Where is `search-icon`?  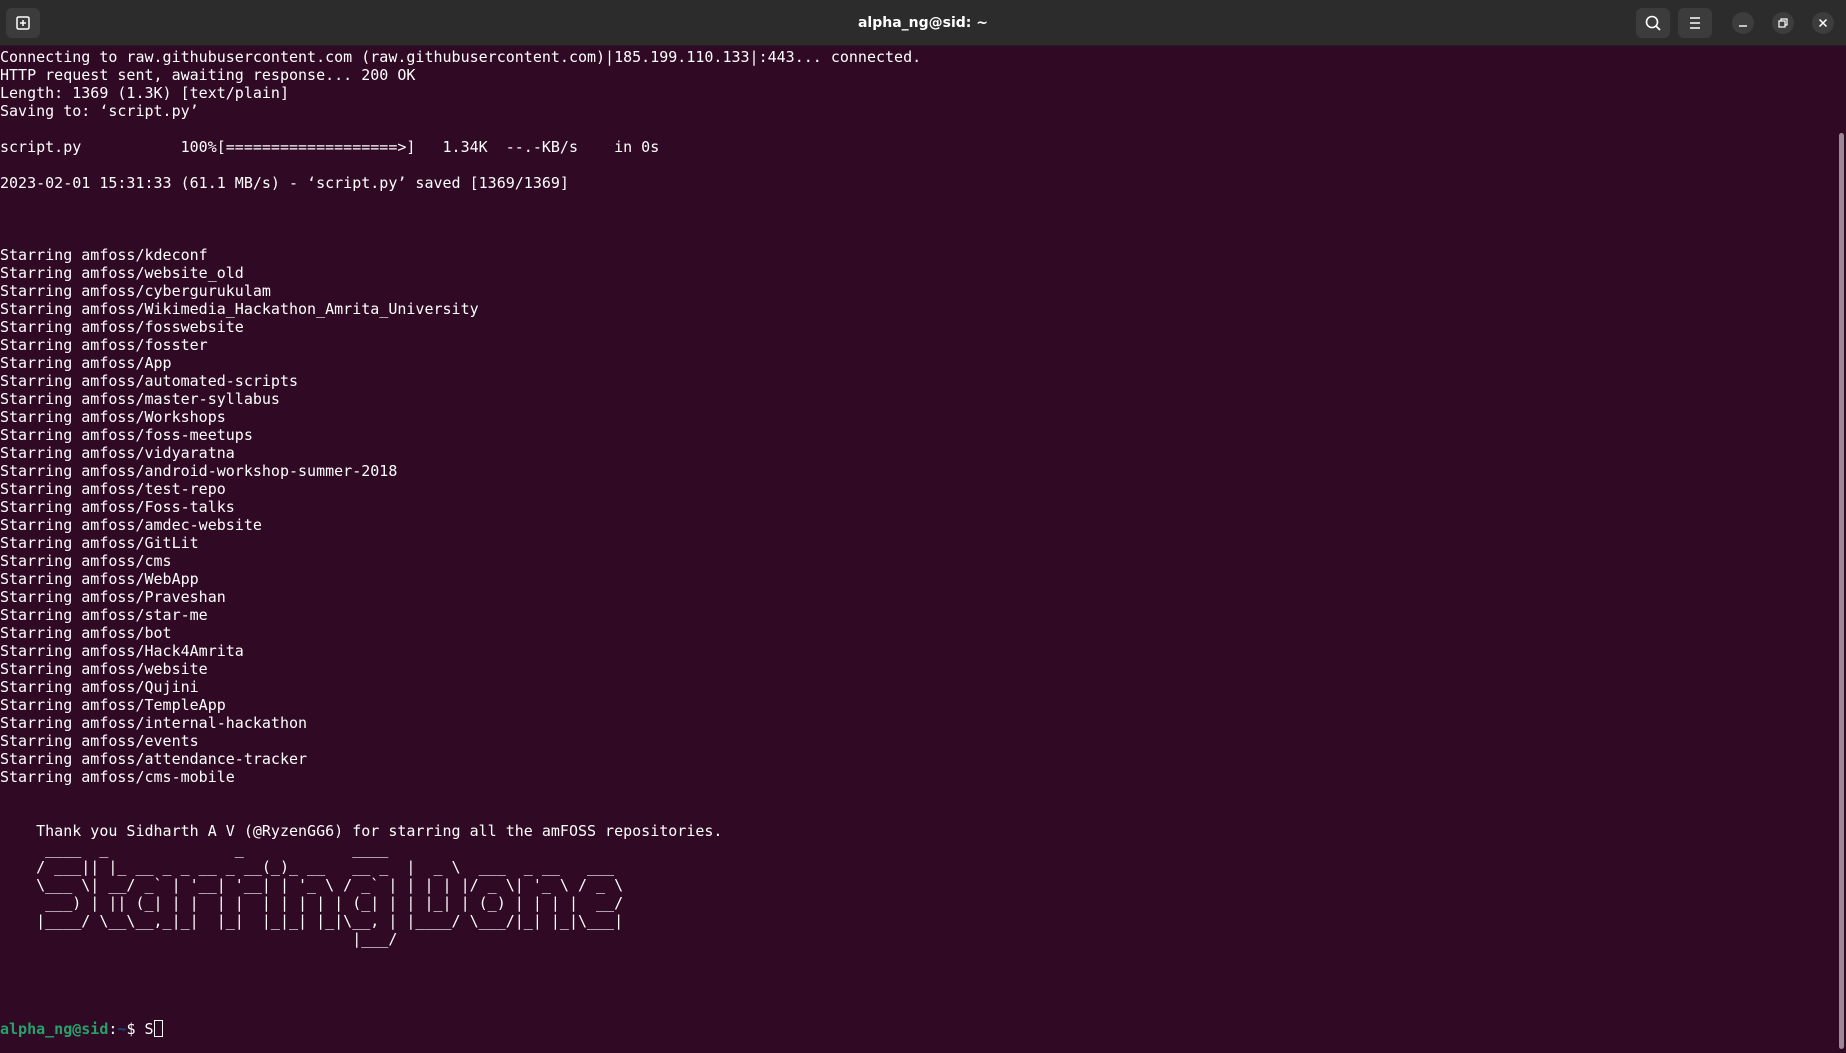 search-icon is located at coordinates (1653, 23).